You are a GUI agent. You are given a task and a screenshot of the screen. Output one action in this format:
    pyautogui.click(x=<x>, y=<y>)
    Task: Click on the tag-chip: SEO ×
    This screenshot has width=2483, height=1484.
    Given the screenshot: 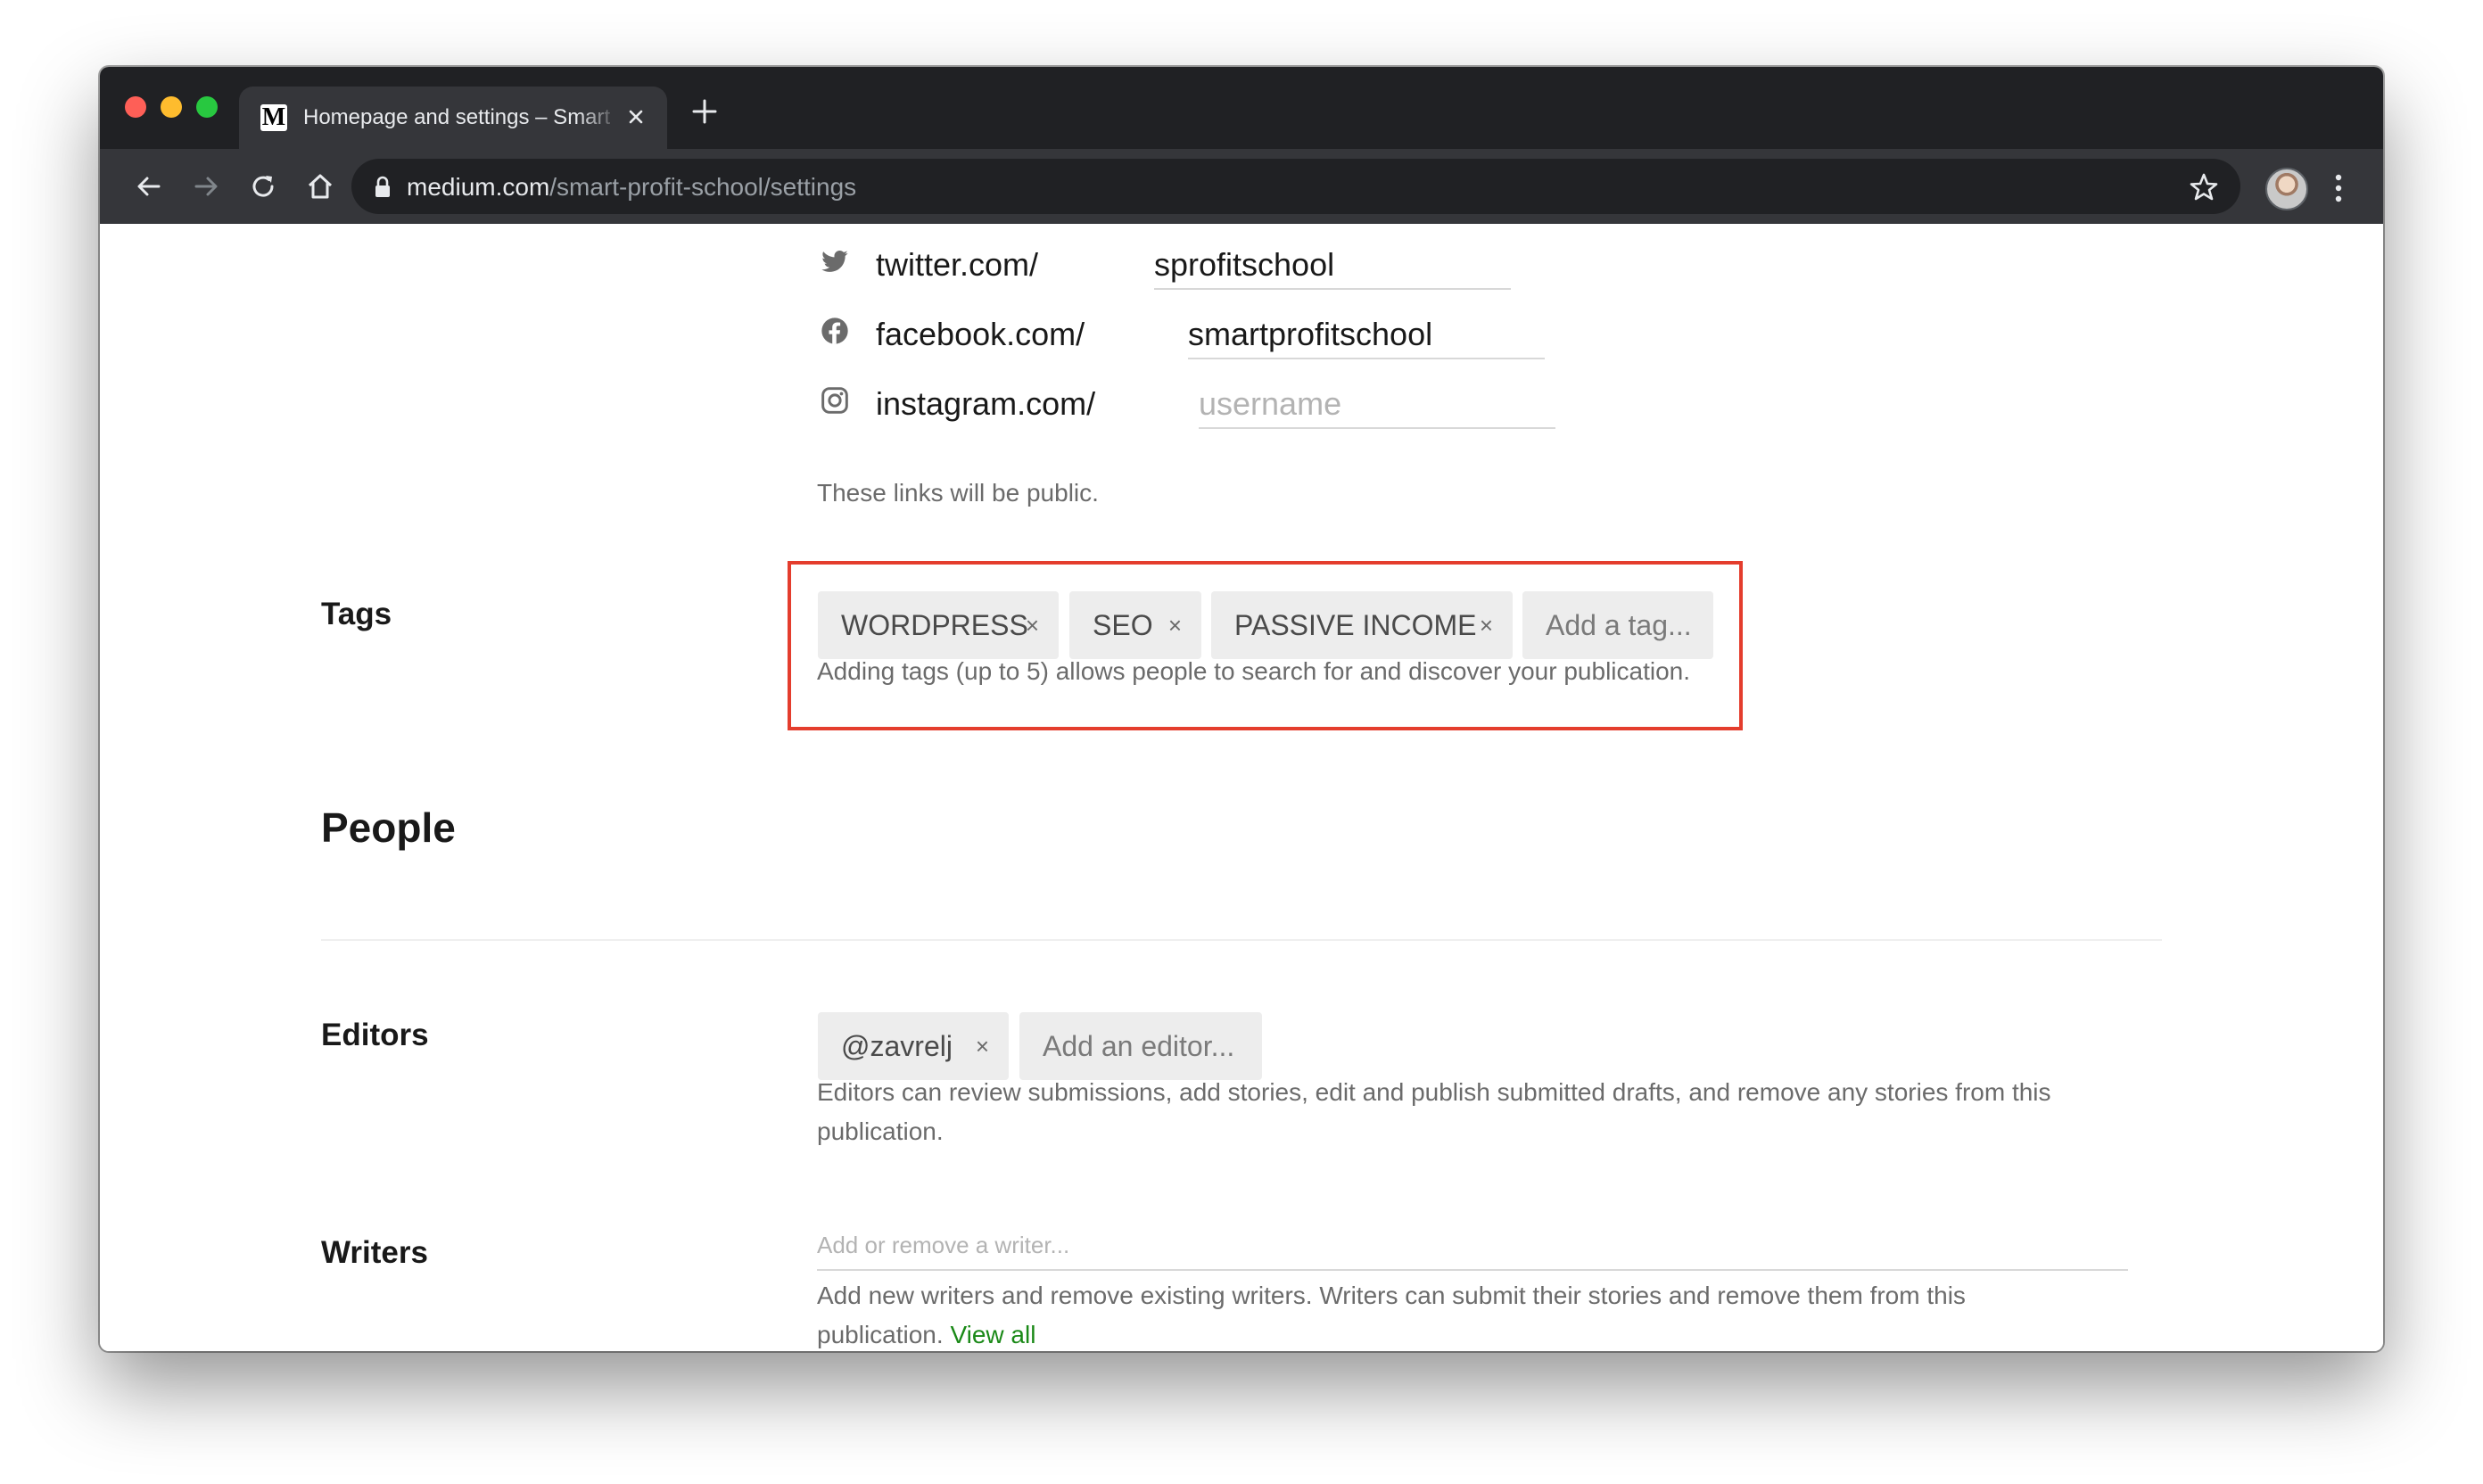 What is the action you would take?
    pyautogui.click(x=1135, y=625)
    